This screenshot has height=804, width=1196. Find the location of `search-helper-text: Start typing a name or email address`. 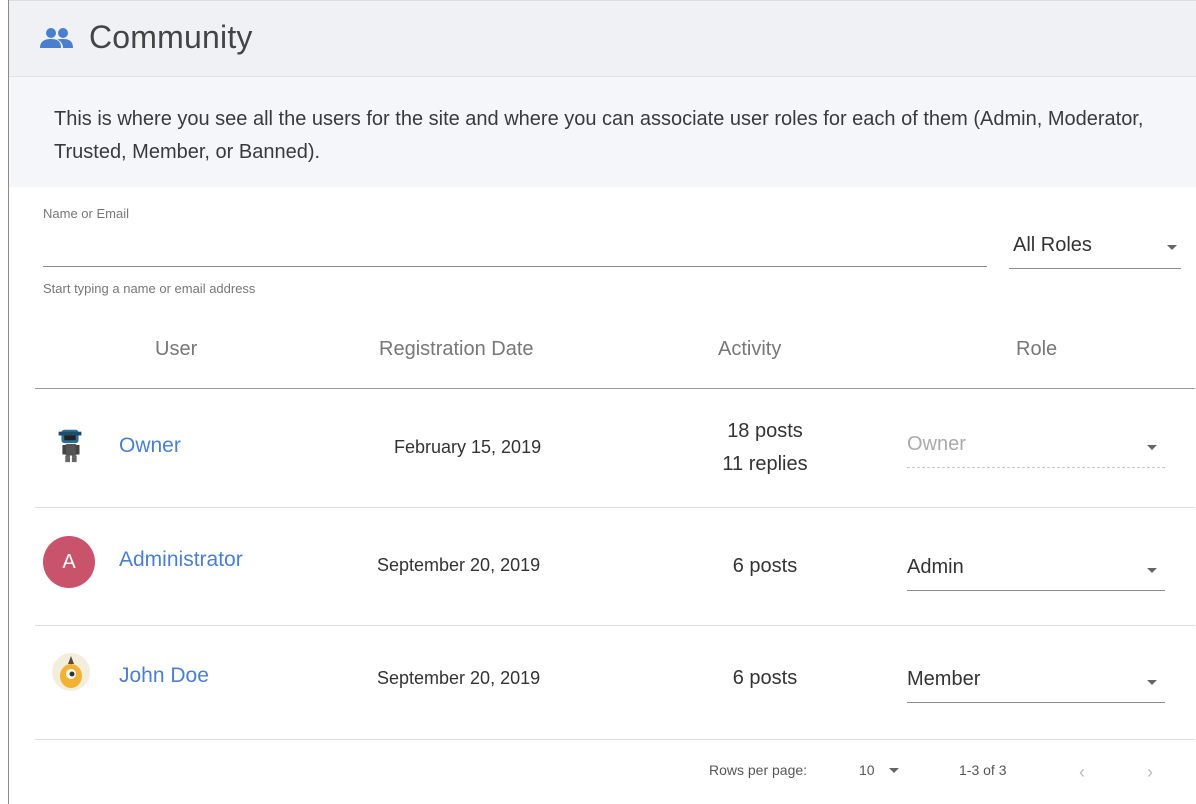

search-helper-text: Start typing a name or email address is located at coordinates (149, 288).